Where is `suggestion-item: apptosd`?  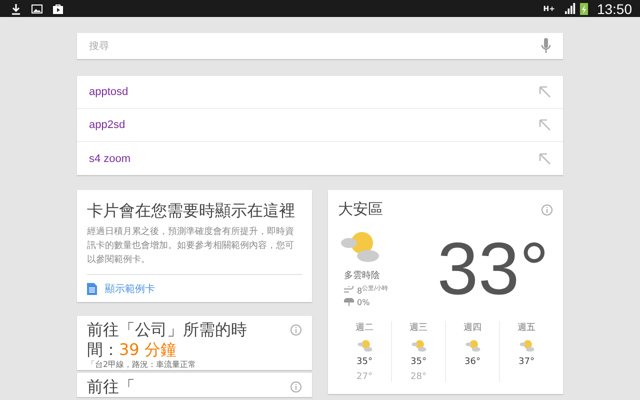
suggestion-item: apptosd is located at coordinates (320, 92).